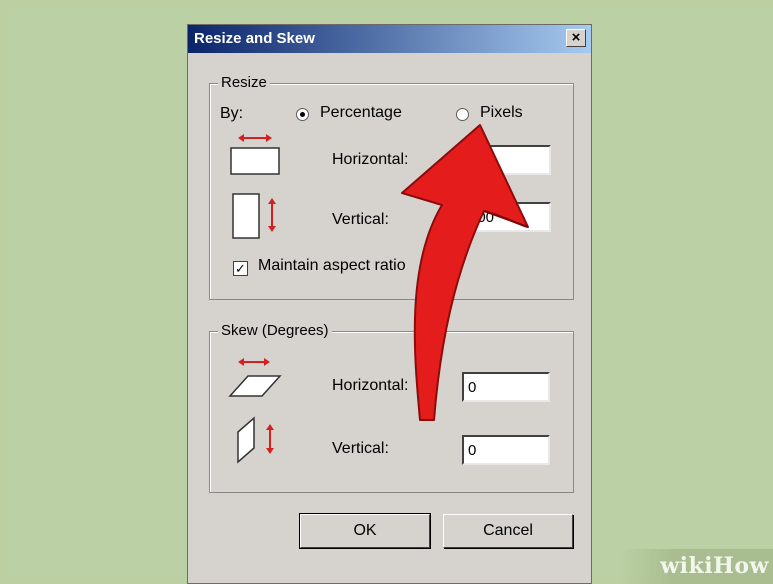 The width and height of the screenshot is (773, 584). What do you see at coordinates (255, 154) in the screenshot?
I see `horizontal-resize-icon` at bounding box center [255, 154].